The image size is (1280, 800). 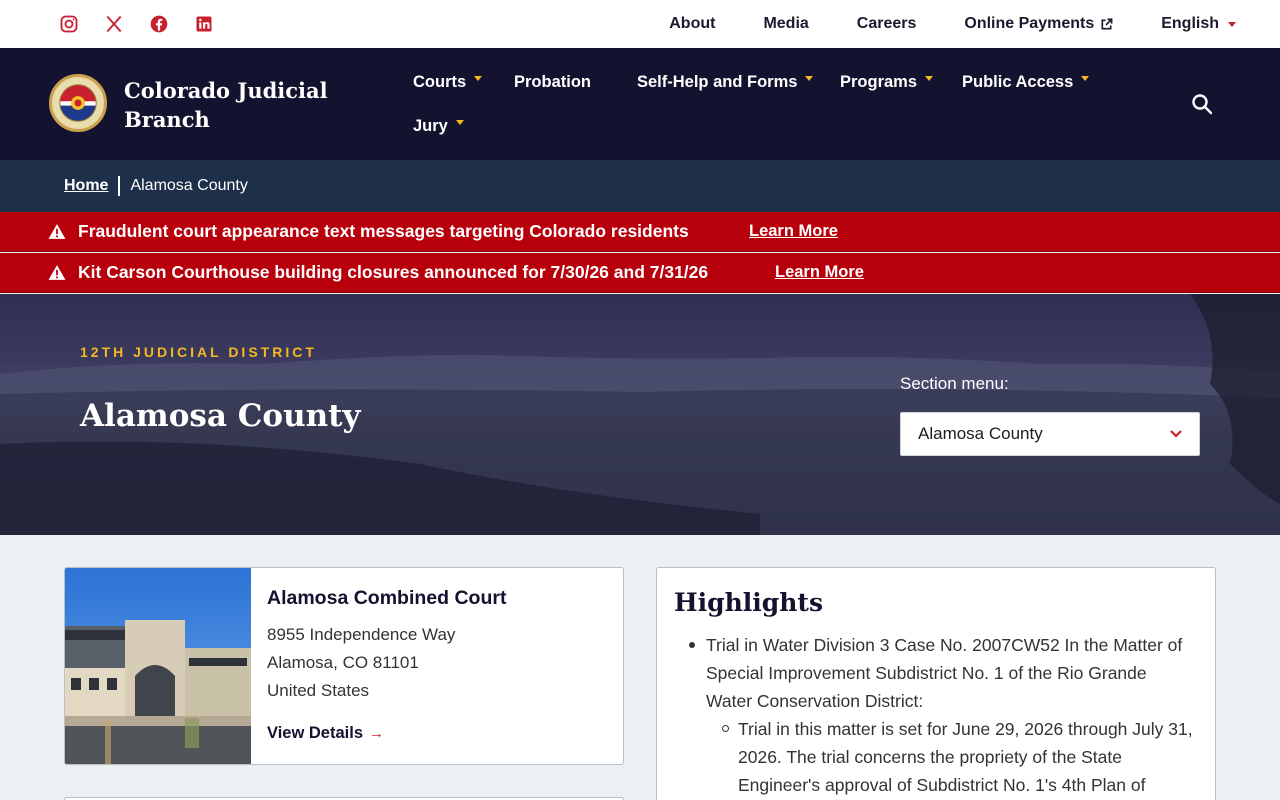 What do you see at coordinates (1018, 82) in the screenshot?
I see `nav-public-access-label: Public Access` at bounding box center [1018, 82].